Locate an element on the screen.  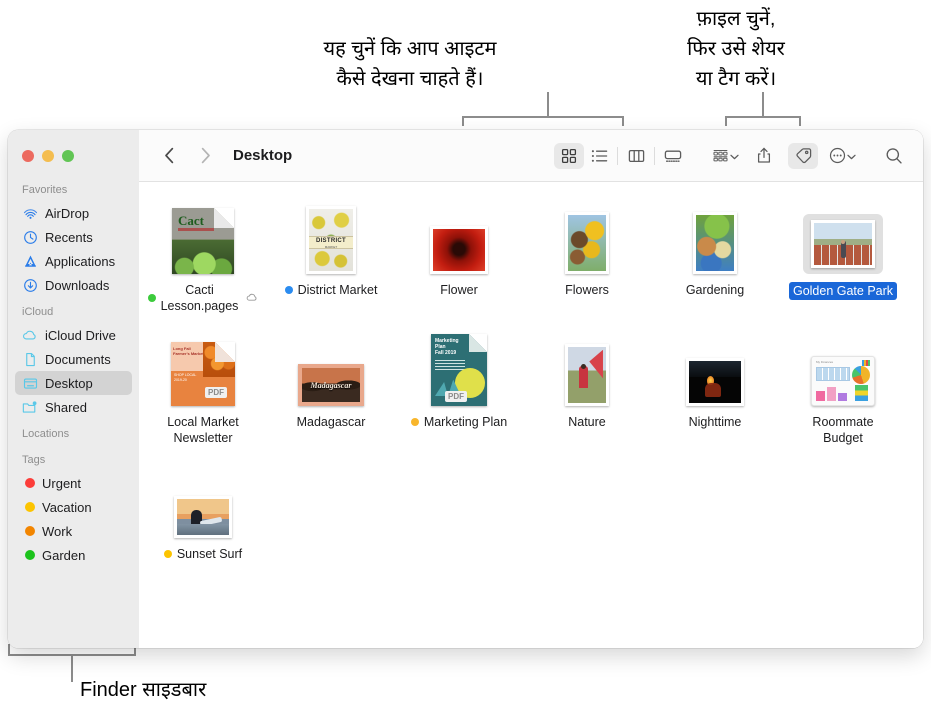
more-button is located at coordinates (842, 156).